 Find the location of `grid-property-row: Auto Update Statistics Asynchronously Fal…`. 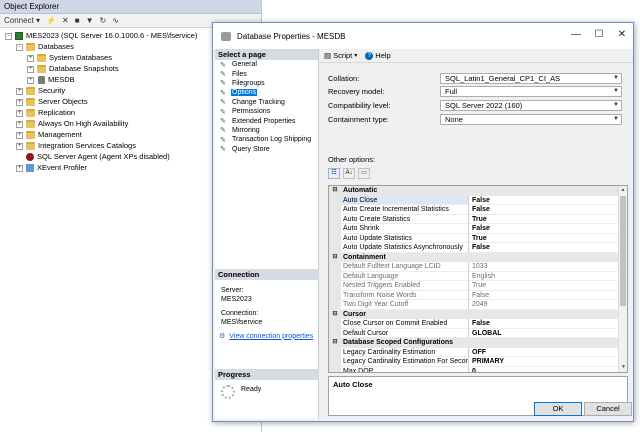

grid-property-row: Auto Update Statistics Asynchronously Fal… is located at coordinates (478, 248).